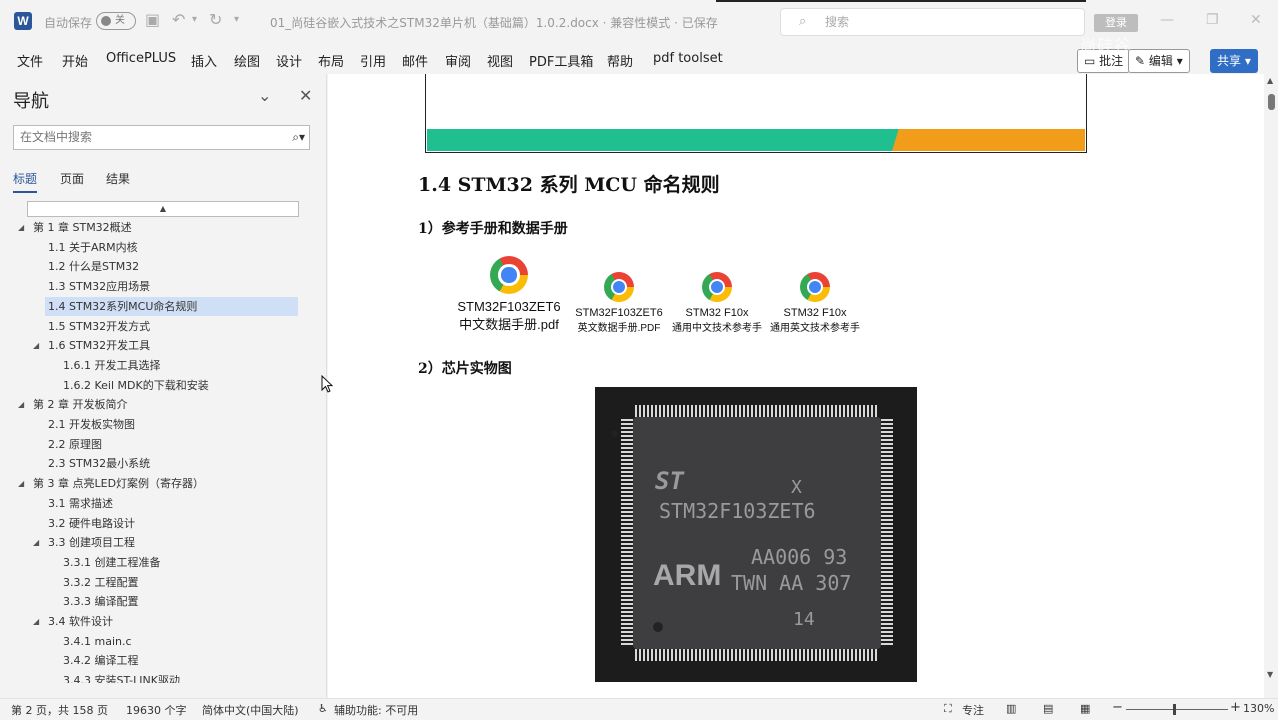 The height and width of the screenshot is (720, 1278). I want to click on nav-heading-item: 3.2 硬件电路设计, so click(90, 523).